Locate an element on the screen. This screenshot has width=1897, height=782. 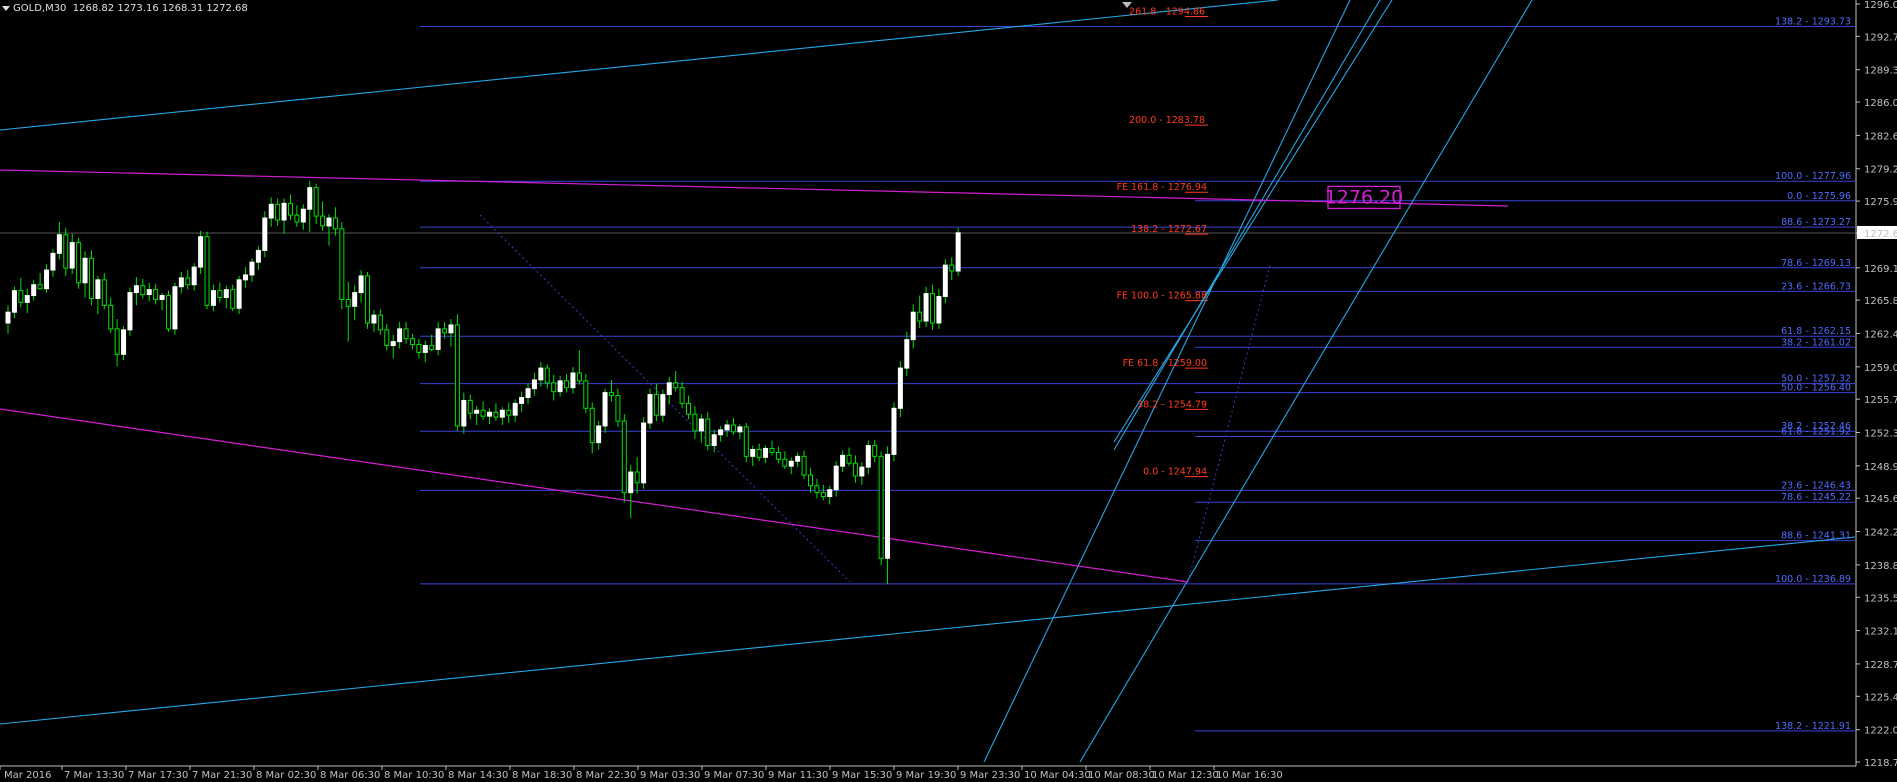
fib-level-label: 78.6 - 1245.22 is located at coordinates (1816, 497).